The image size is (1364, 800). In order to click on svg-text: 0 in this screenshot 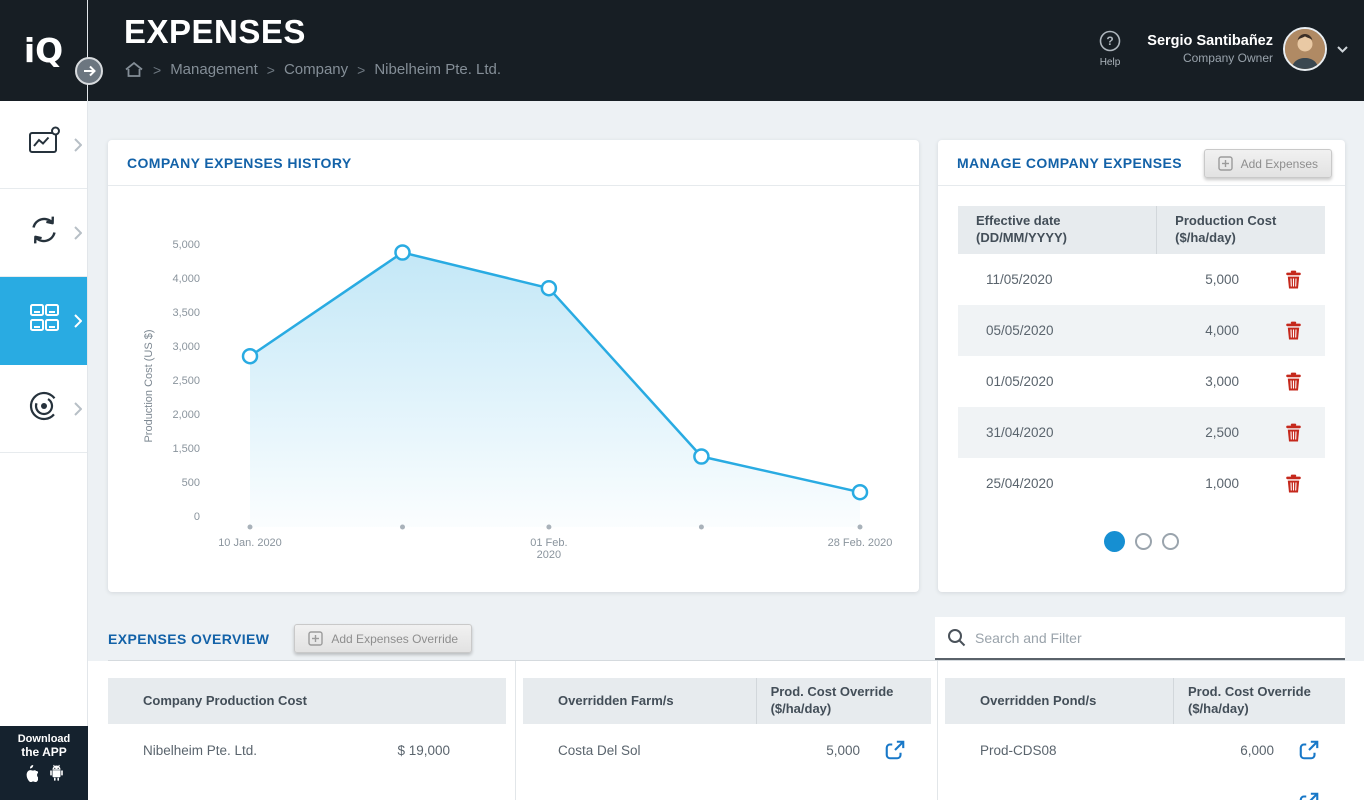, I will do `click(197, 517)`.